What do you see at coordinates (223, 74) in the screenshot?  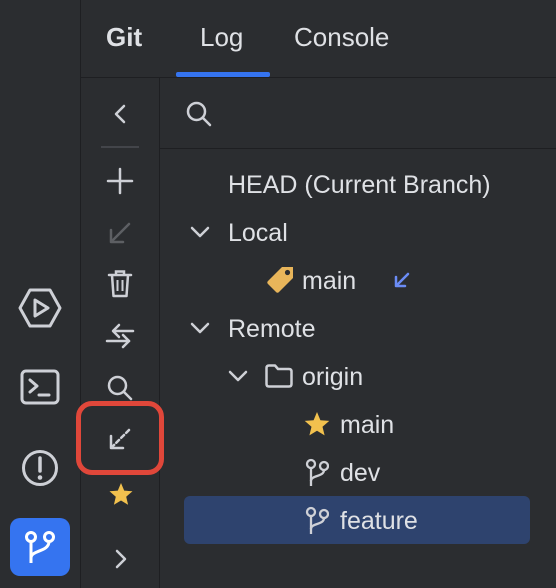 I see `active-tab-indicator` at bounding box center [223, 74].